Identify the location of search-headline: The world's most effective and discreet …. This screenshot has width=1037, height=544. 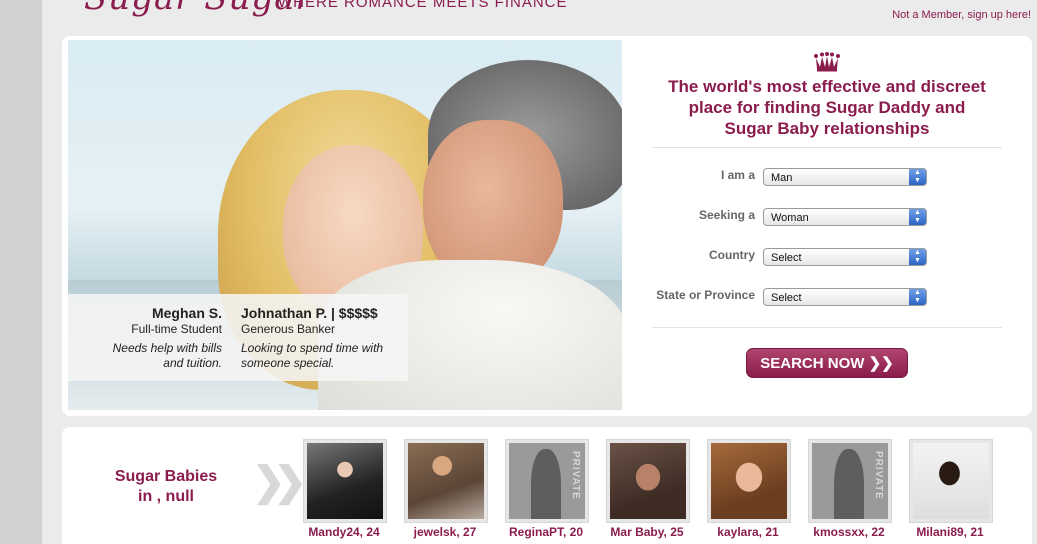
(827, 107).